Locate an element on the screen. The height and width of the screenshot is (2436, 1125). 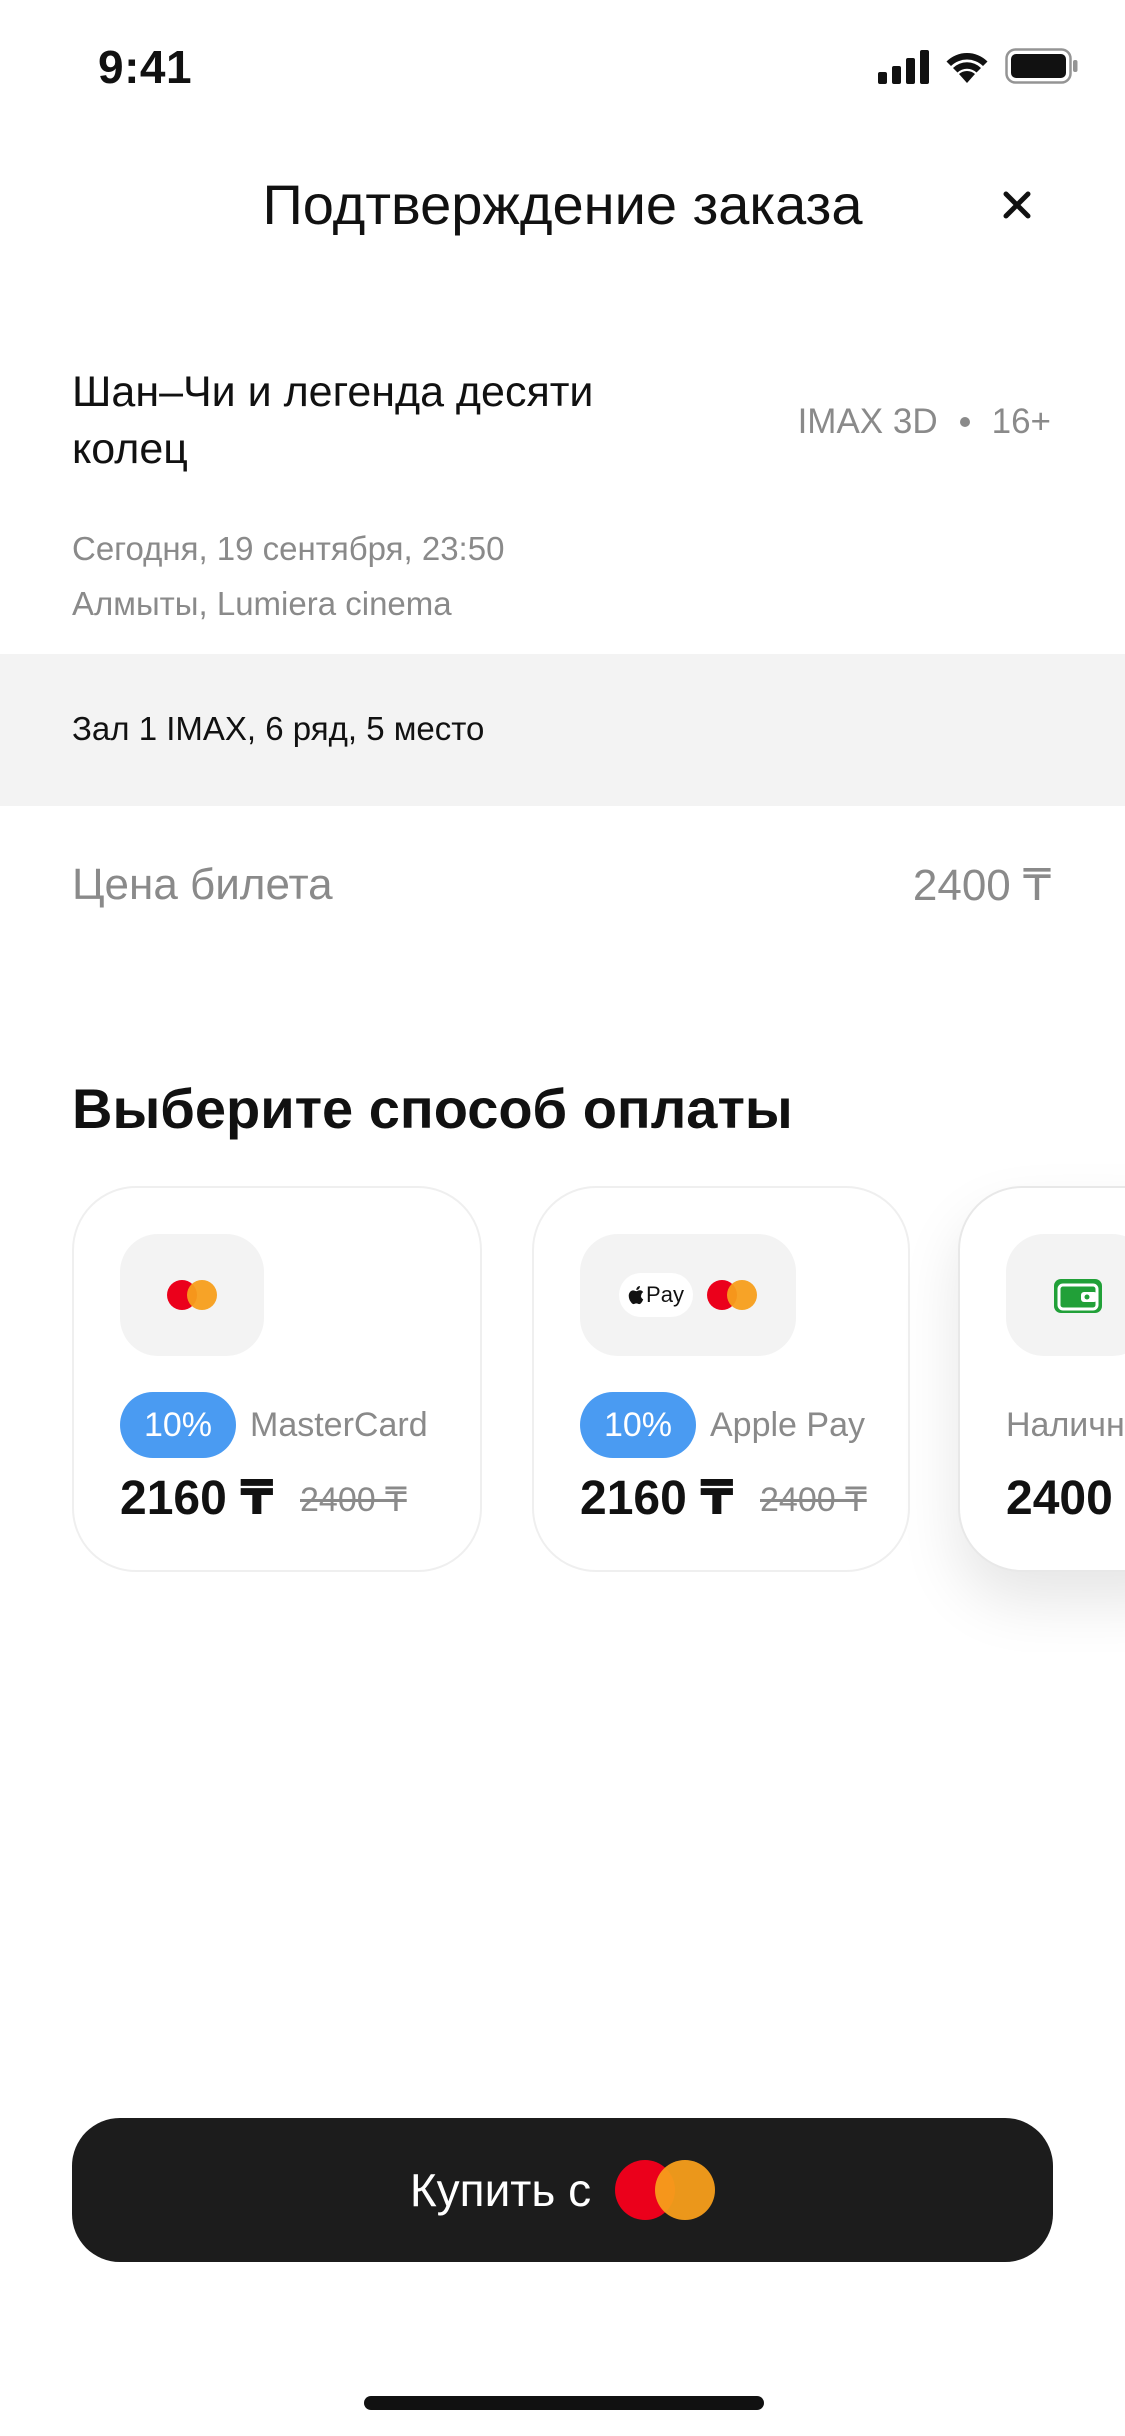
payment-card-cash: Наличными 2400 ₸ is located at coordinates (1041, 1379).